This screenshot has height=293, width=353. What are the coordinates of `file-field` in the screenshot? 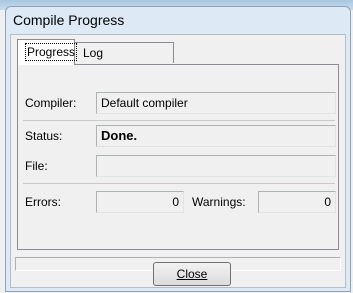 It's located at (216, 166).